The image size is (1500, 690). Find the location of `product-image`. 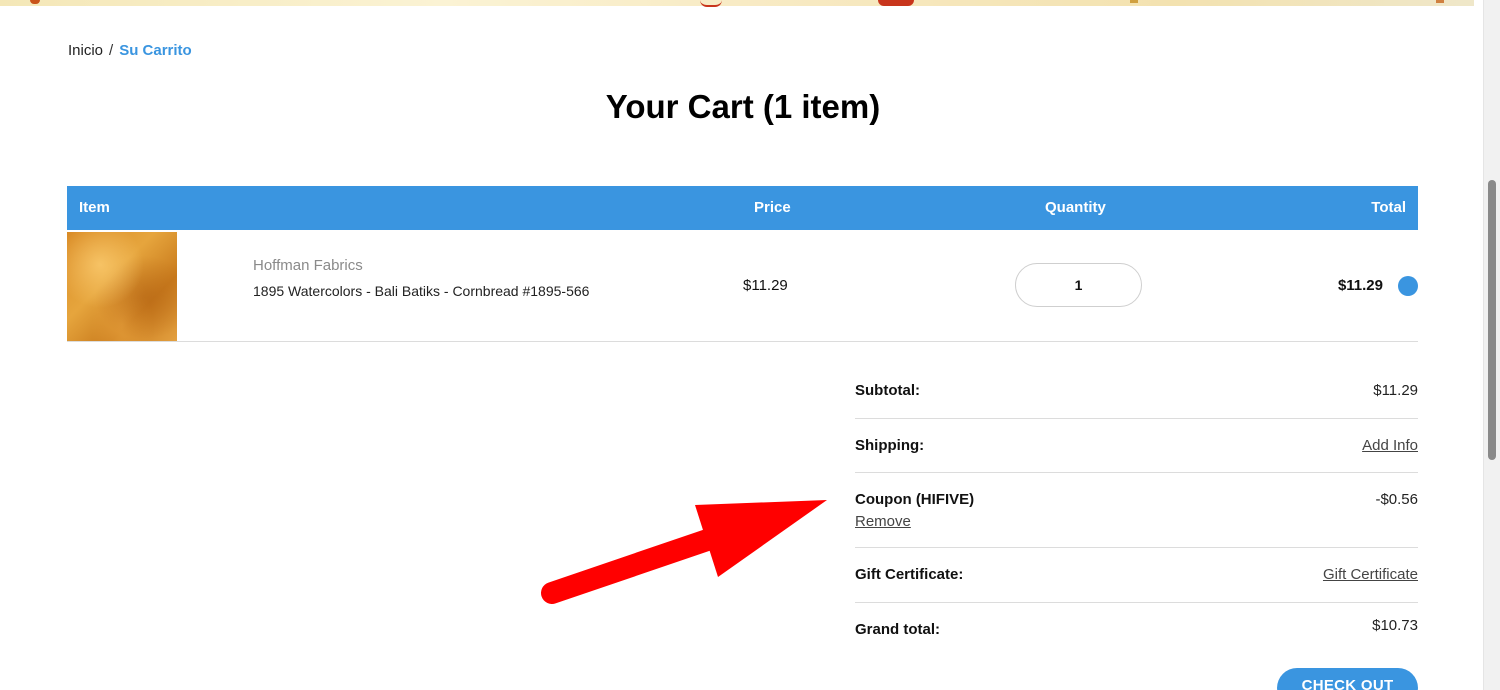

product-image is located at coordinates (122, 286).